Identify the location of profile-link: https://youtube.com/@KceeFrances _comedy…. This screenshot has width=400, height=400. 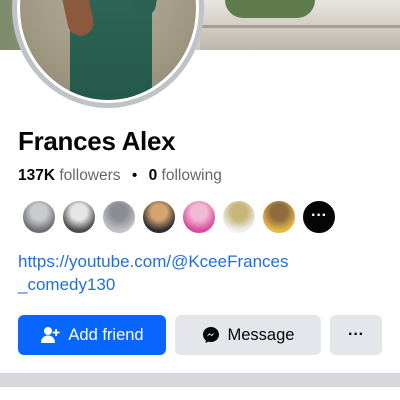
(178, 273).